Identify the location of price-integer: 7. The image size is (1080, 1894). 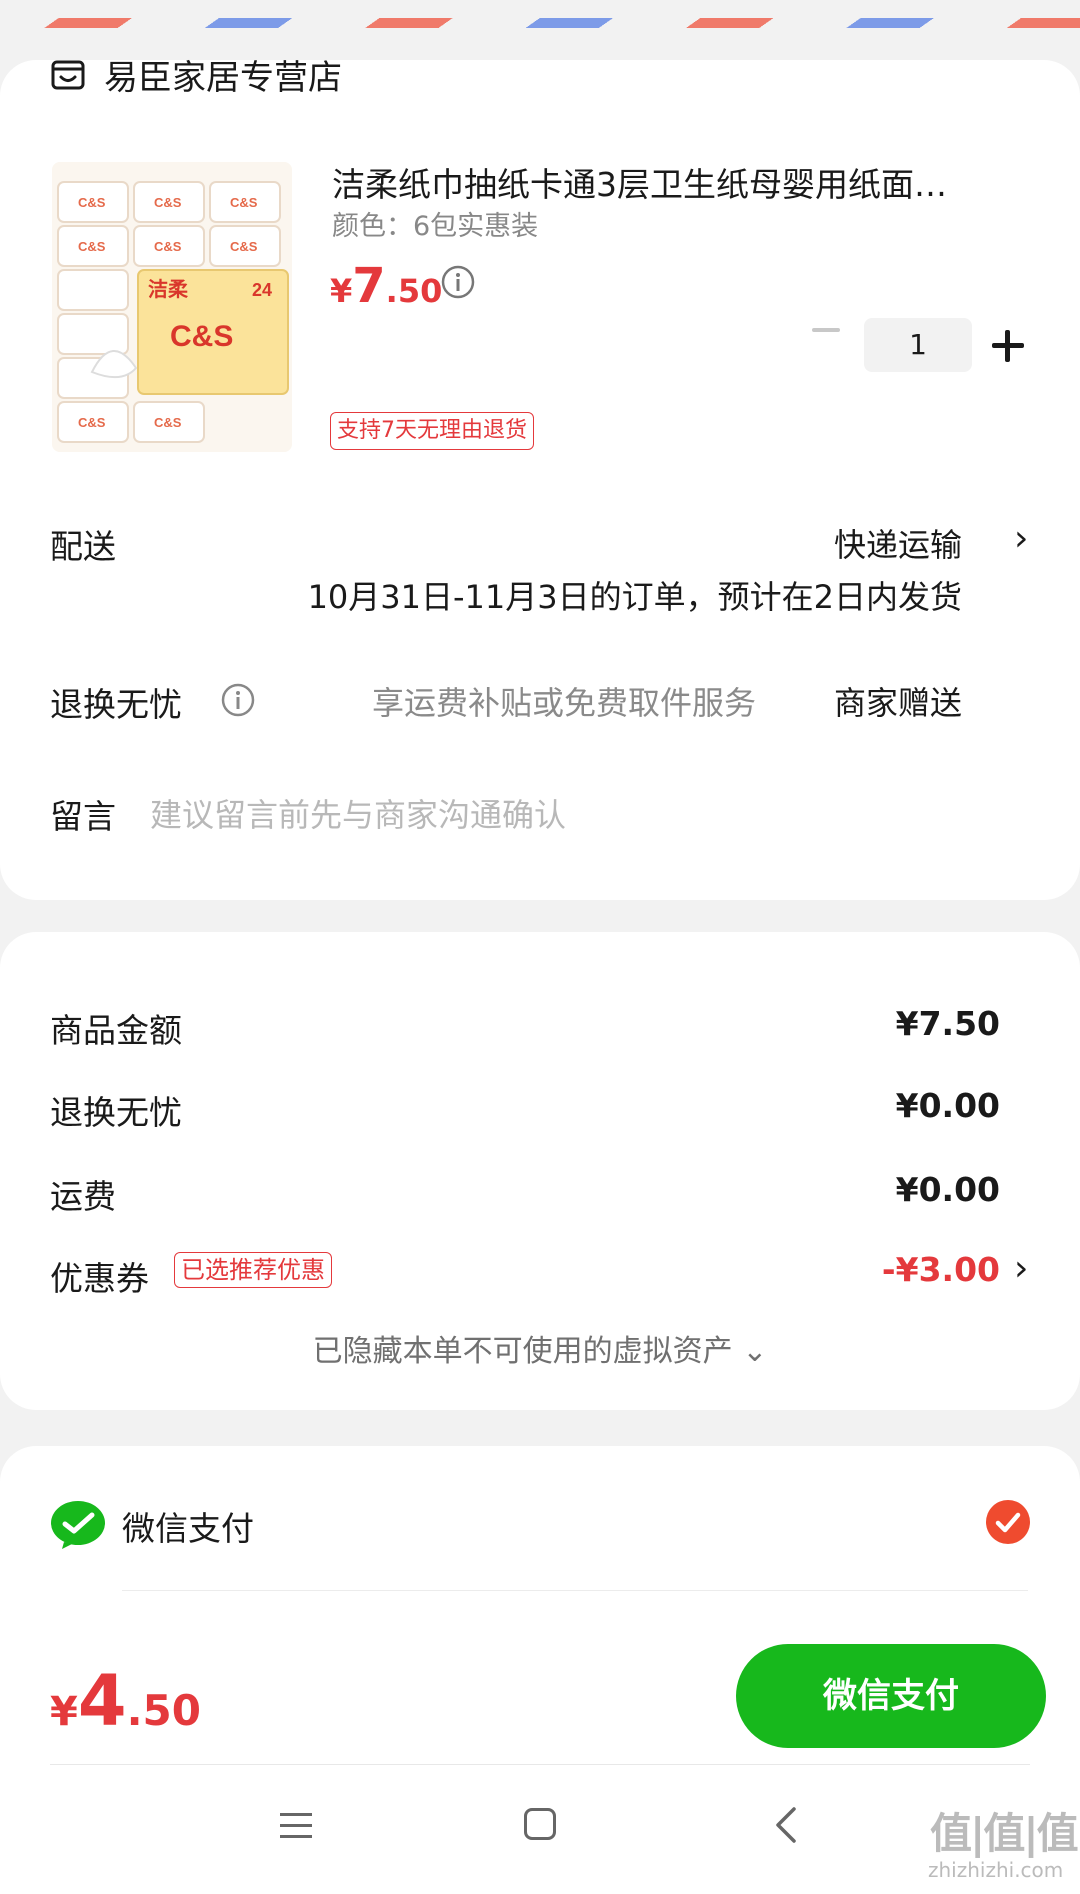
(369, 286).